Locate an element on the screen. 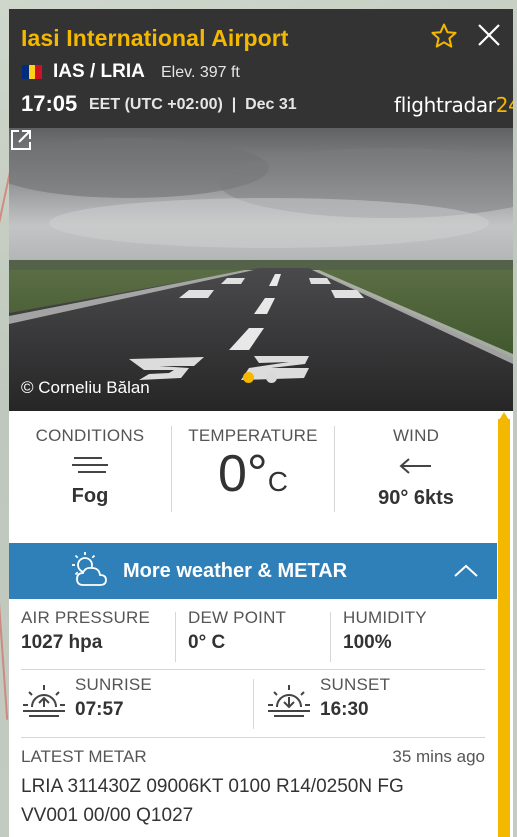 Image resolution: width=517 pixels, height=837 pixels. wind-block: WIND 90° 6kts is located at coordinates (416, 473).